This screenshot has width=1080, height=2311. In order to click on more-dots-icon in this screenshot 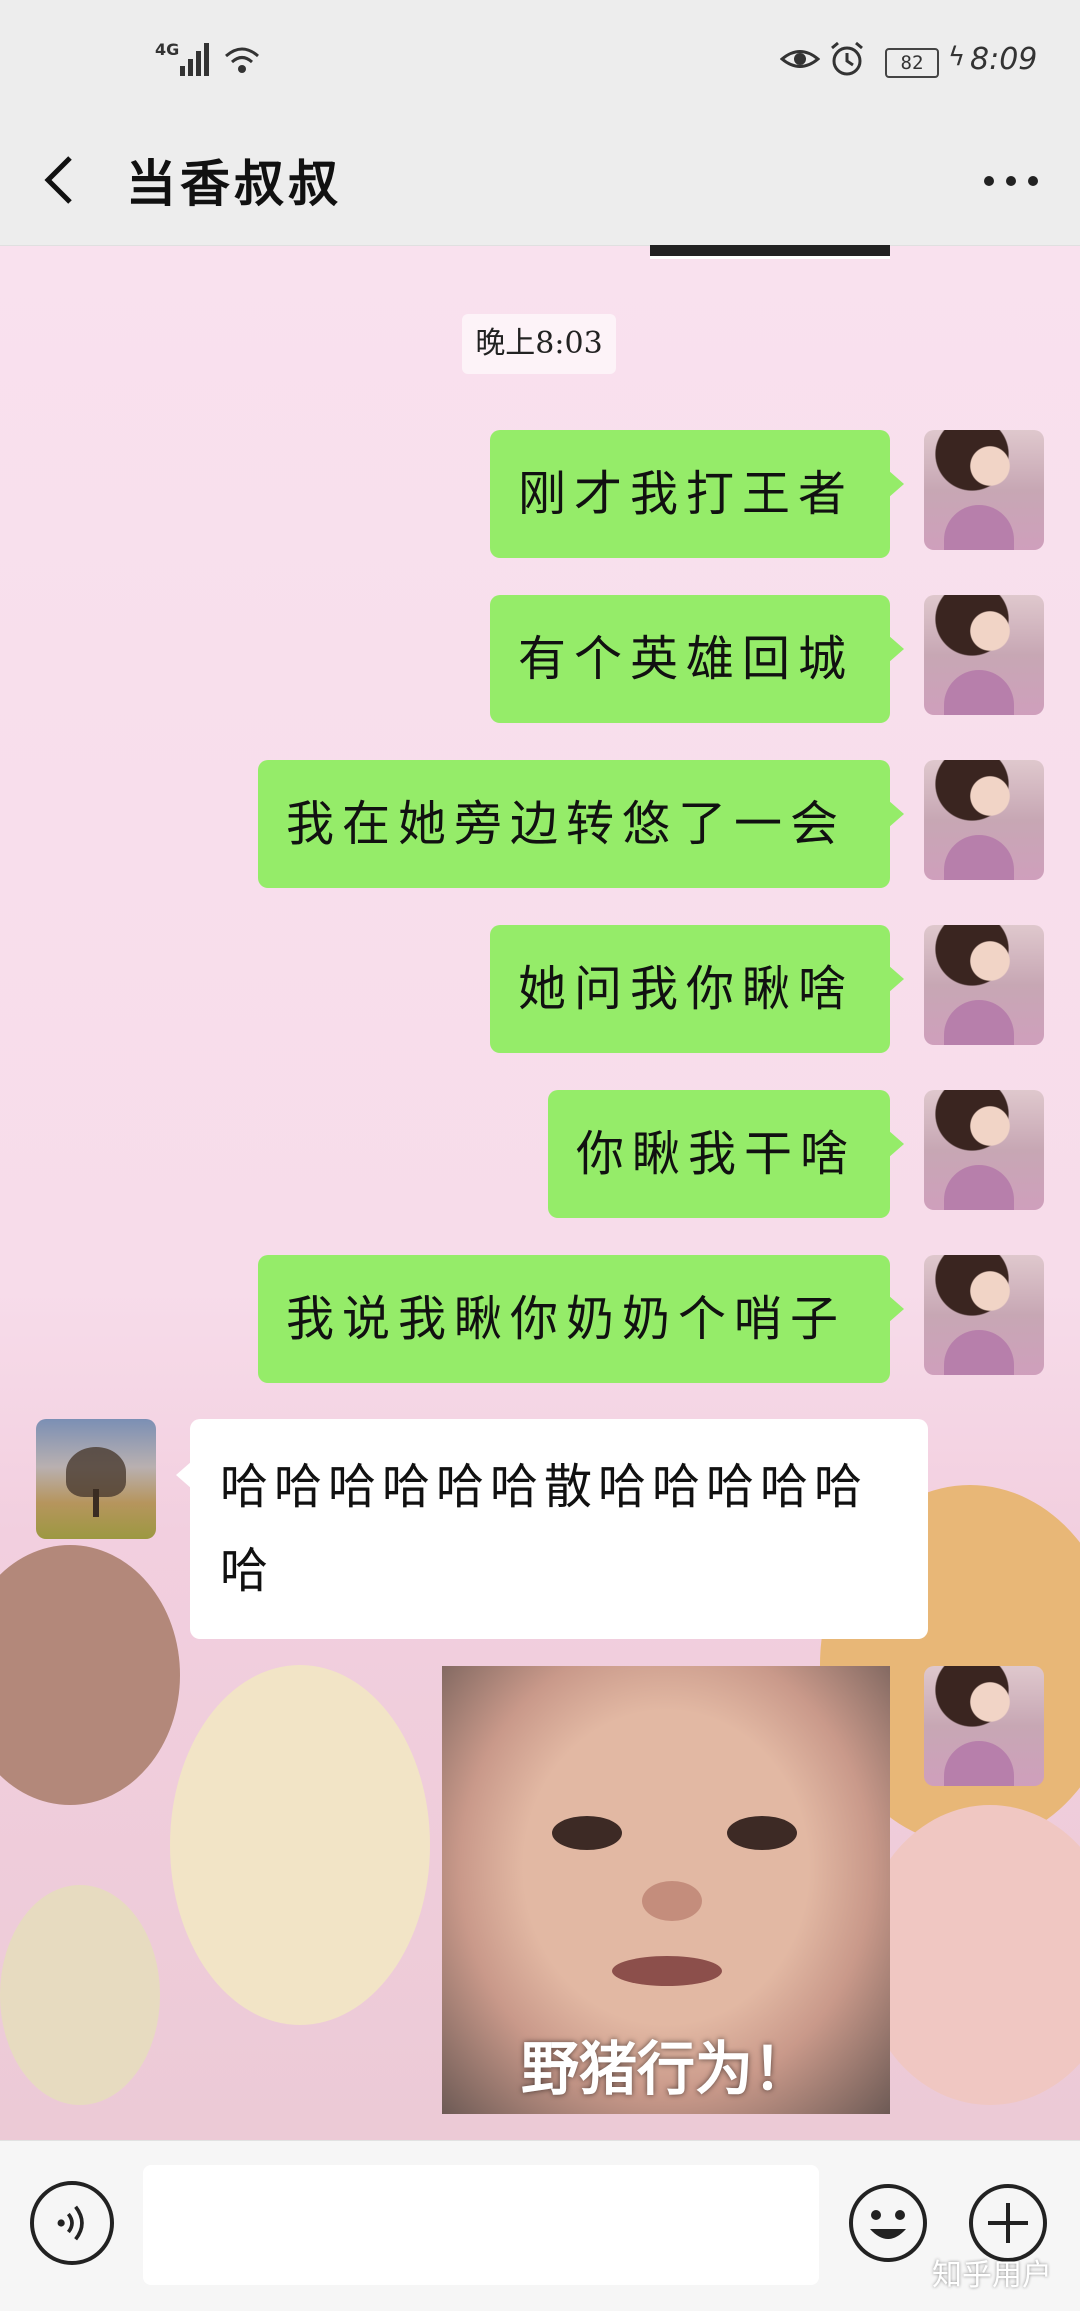, I will do `click(1011, 180)`.